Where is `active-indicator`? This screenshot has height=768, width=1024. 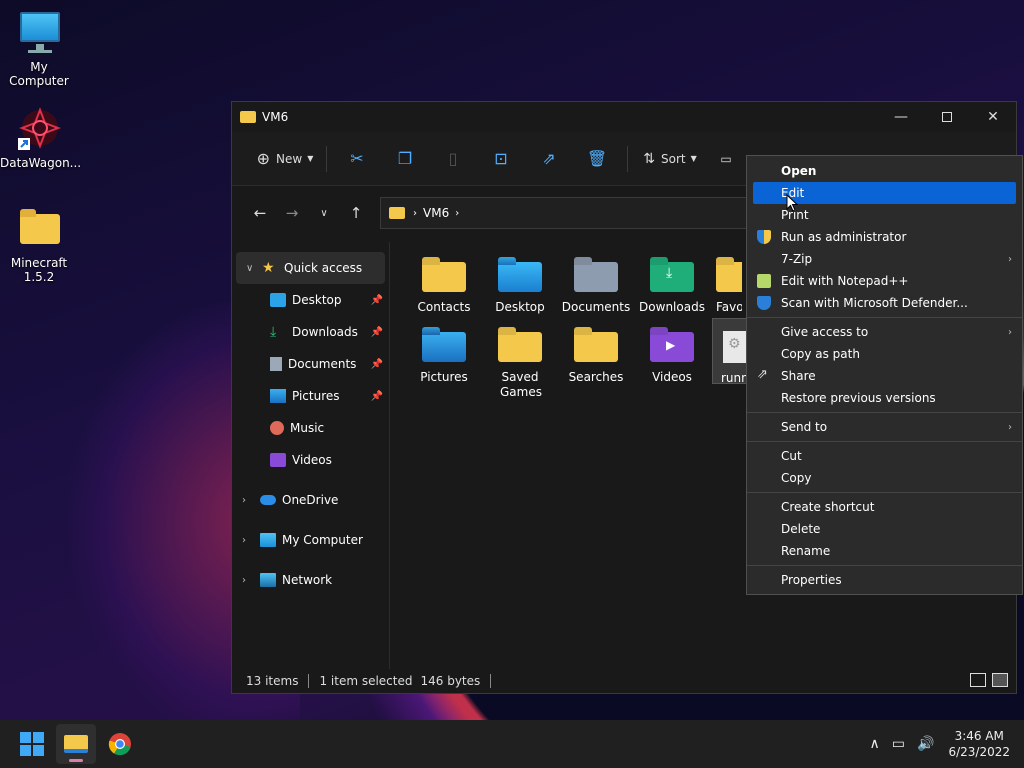 active-indicator is located at coordinates (76, 760).